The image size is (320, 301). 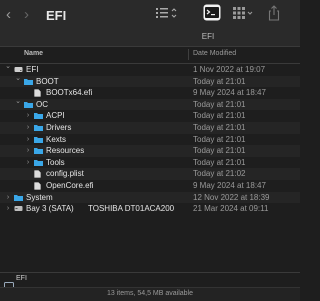 What do you see at coordinates (150, 163) in the screenshot?
I see `list-item: › Tools Today at 21:01` at bounding box center [150, 163].